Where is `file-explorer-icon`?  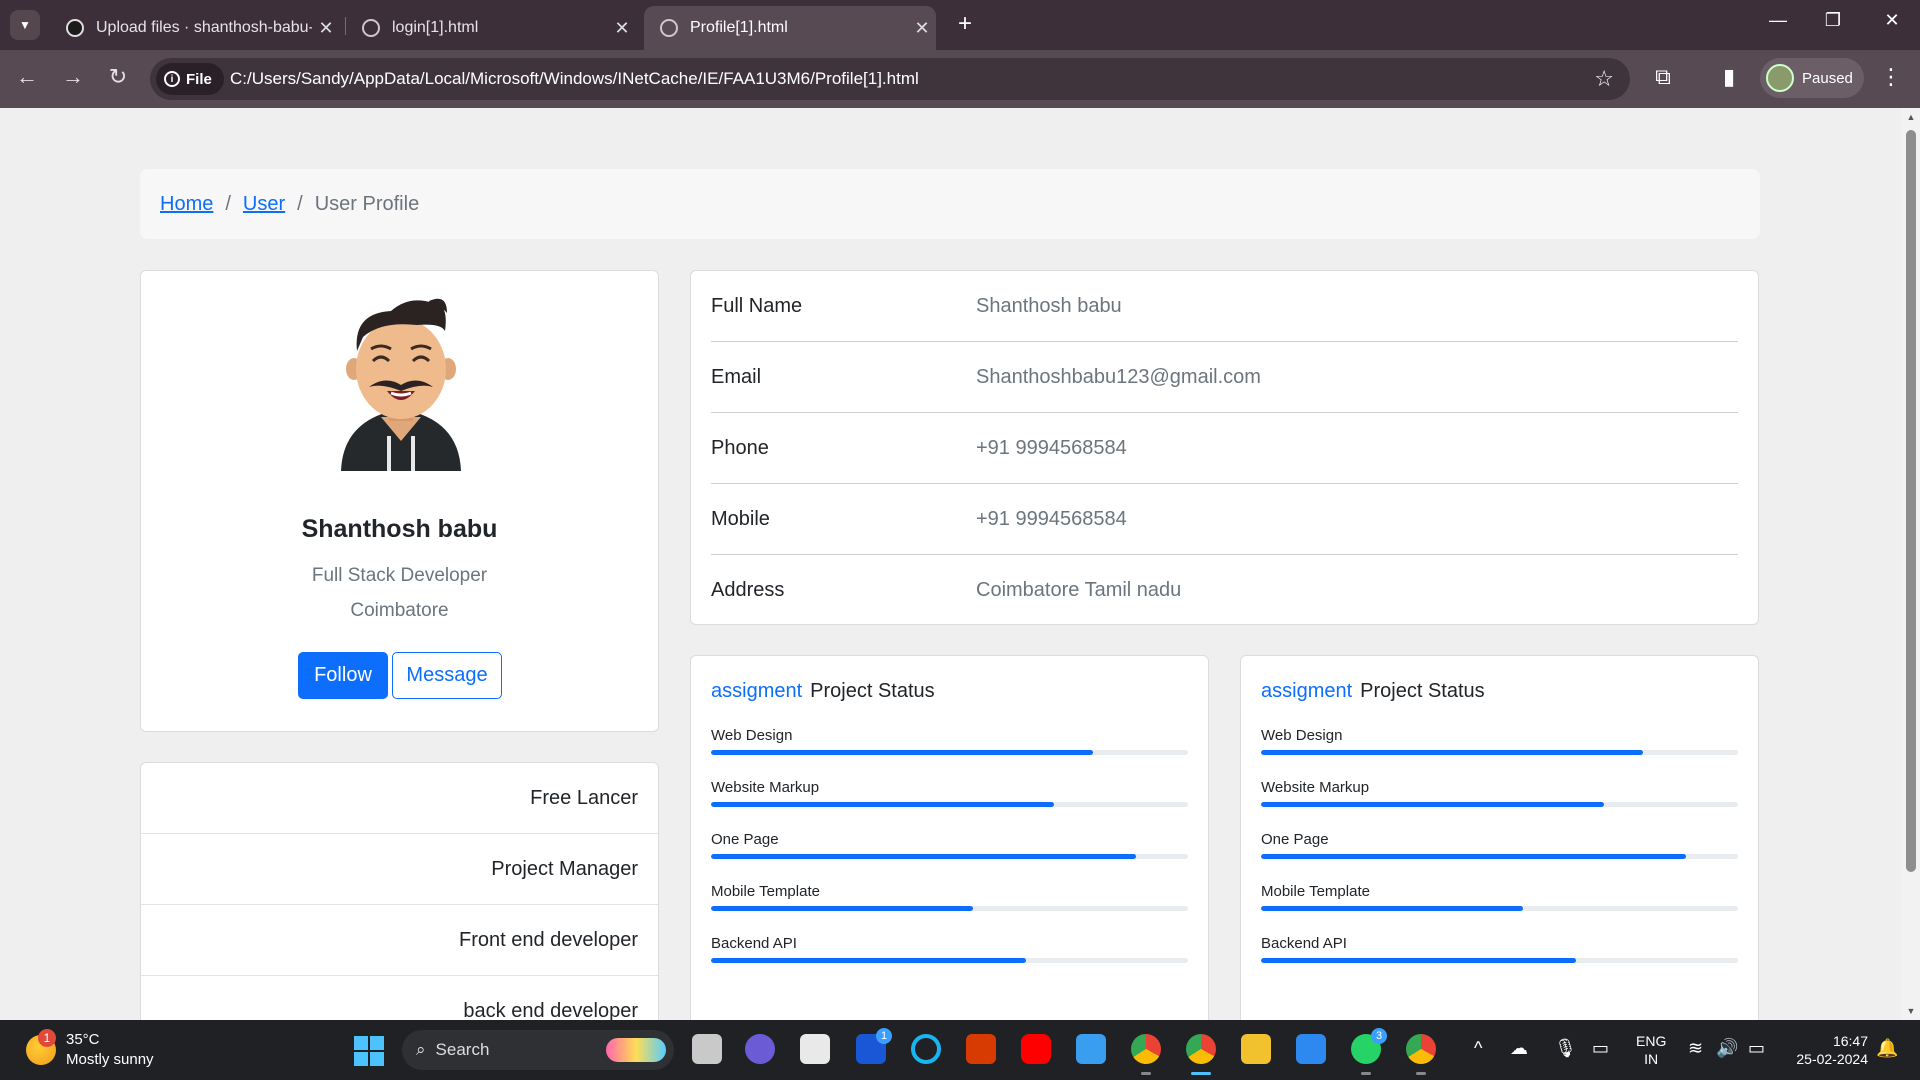 file-explorer-icon is located at coordinates (1256, 1049).